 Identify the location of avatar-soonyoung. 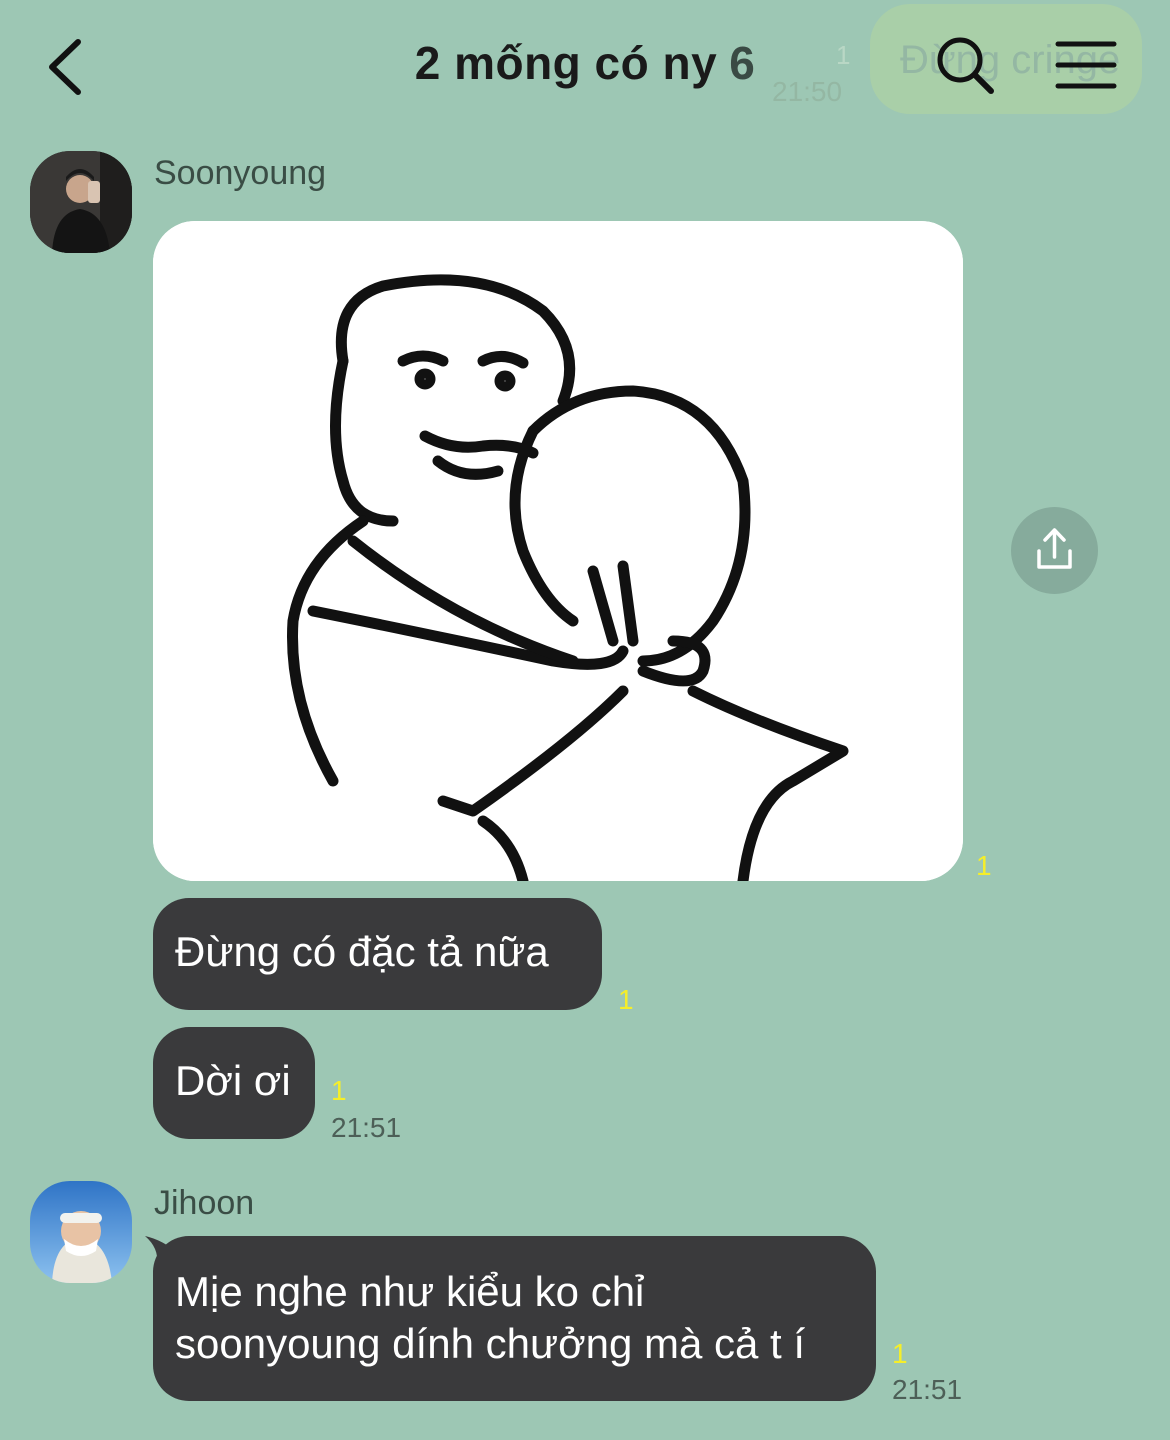
(81, 202).